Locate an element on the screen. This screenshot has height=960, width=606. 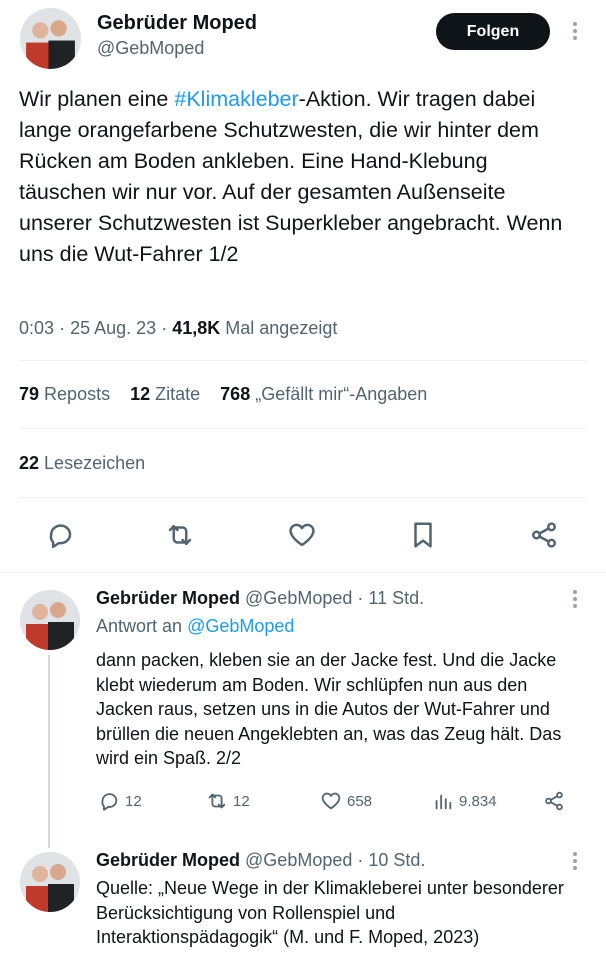
views-label: Mal angezeigt is located at coordinates (281, 328).